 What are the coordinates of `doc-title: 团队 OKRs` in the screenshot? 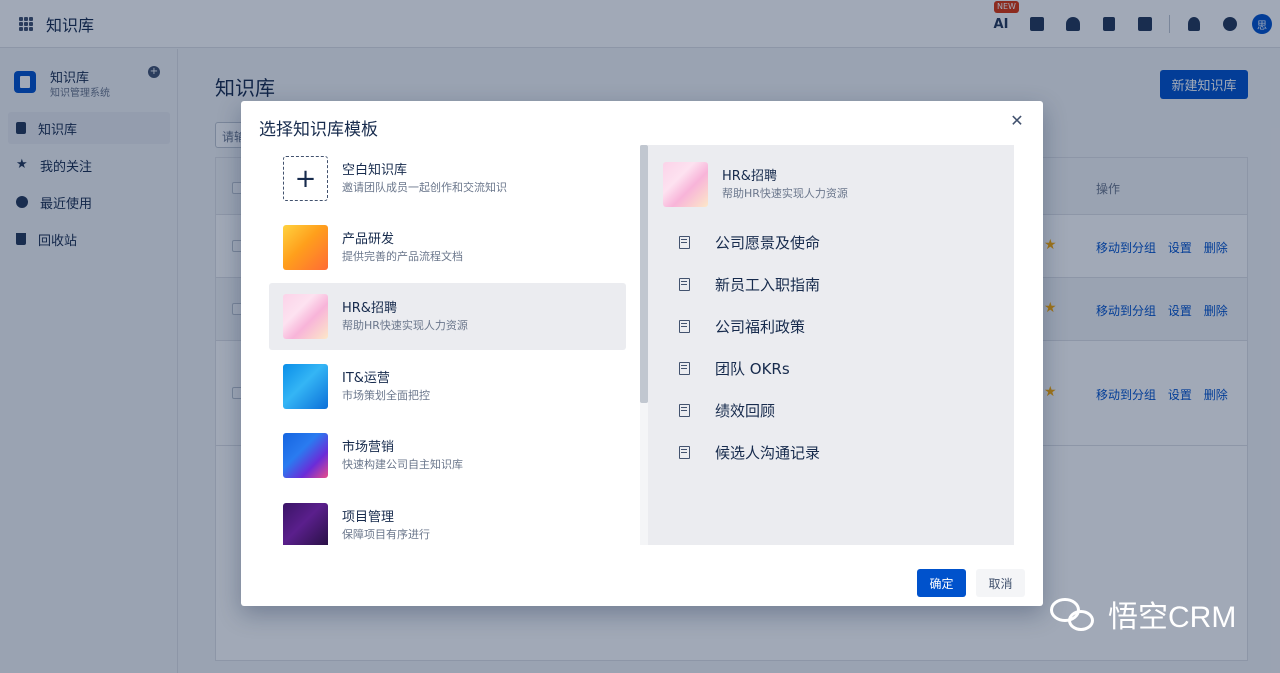 It's located at (752, 368).